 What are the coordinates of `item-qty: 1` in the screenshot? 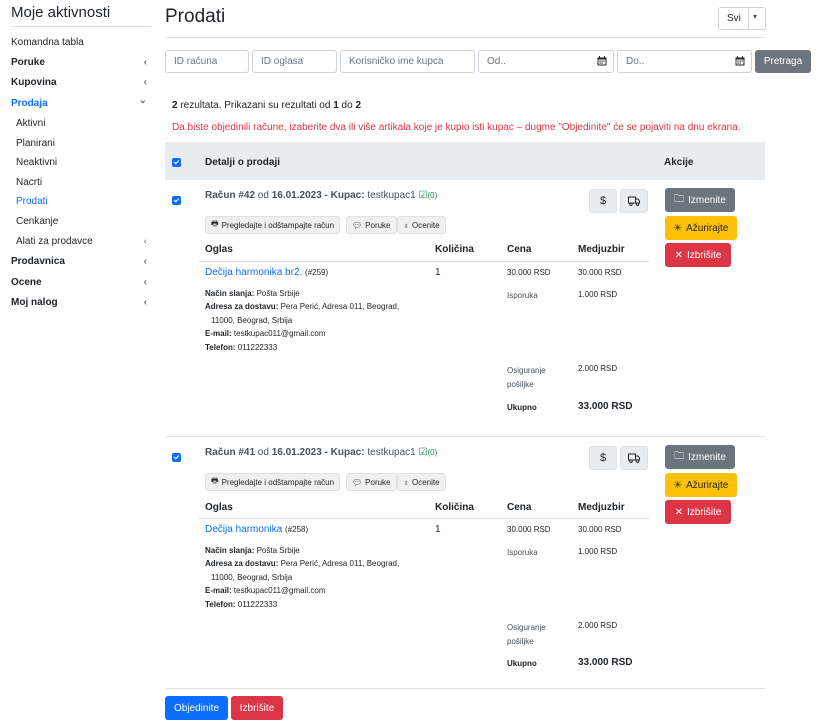 It's located at (438, 272).